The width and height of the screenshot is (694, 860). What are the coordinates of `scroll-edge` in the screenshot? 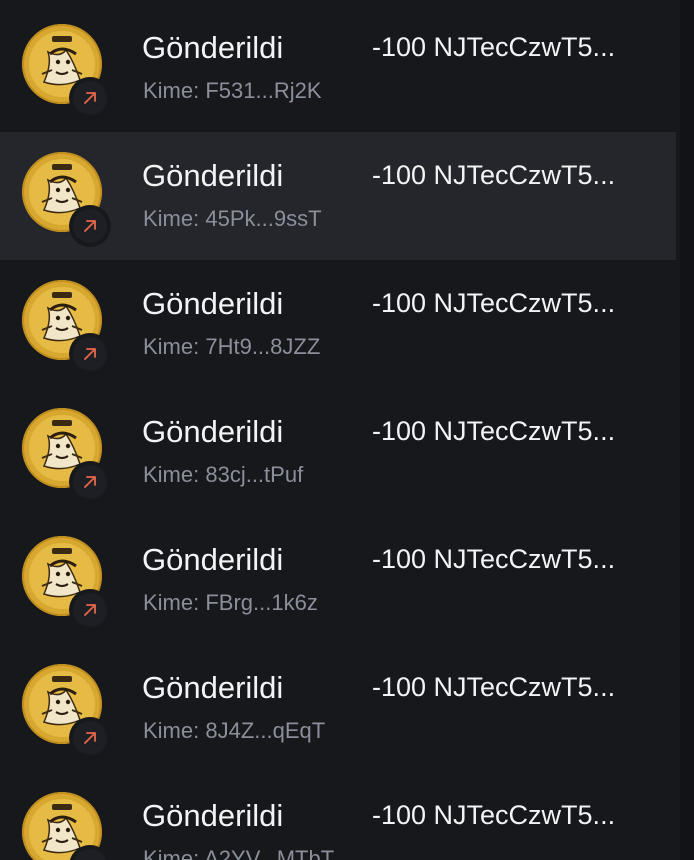 It's located at (687, 430).